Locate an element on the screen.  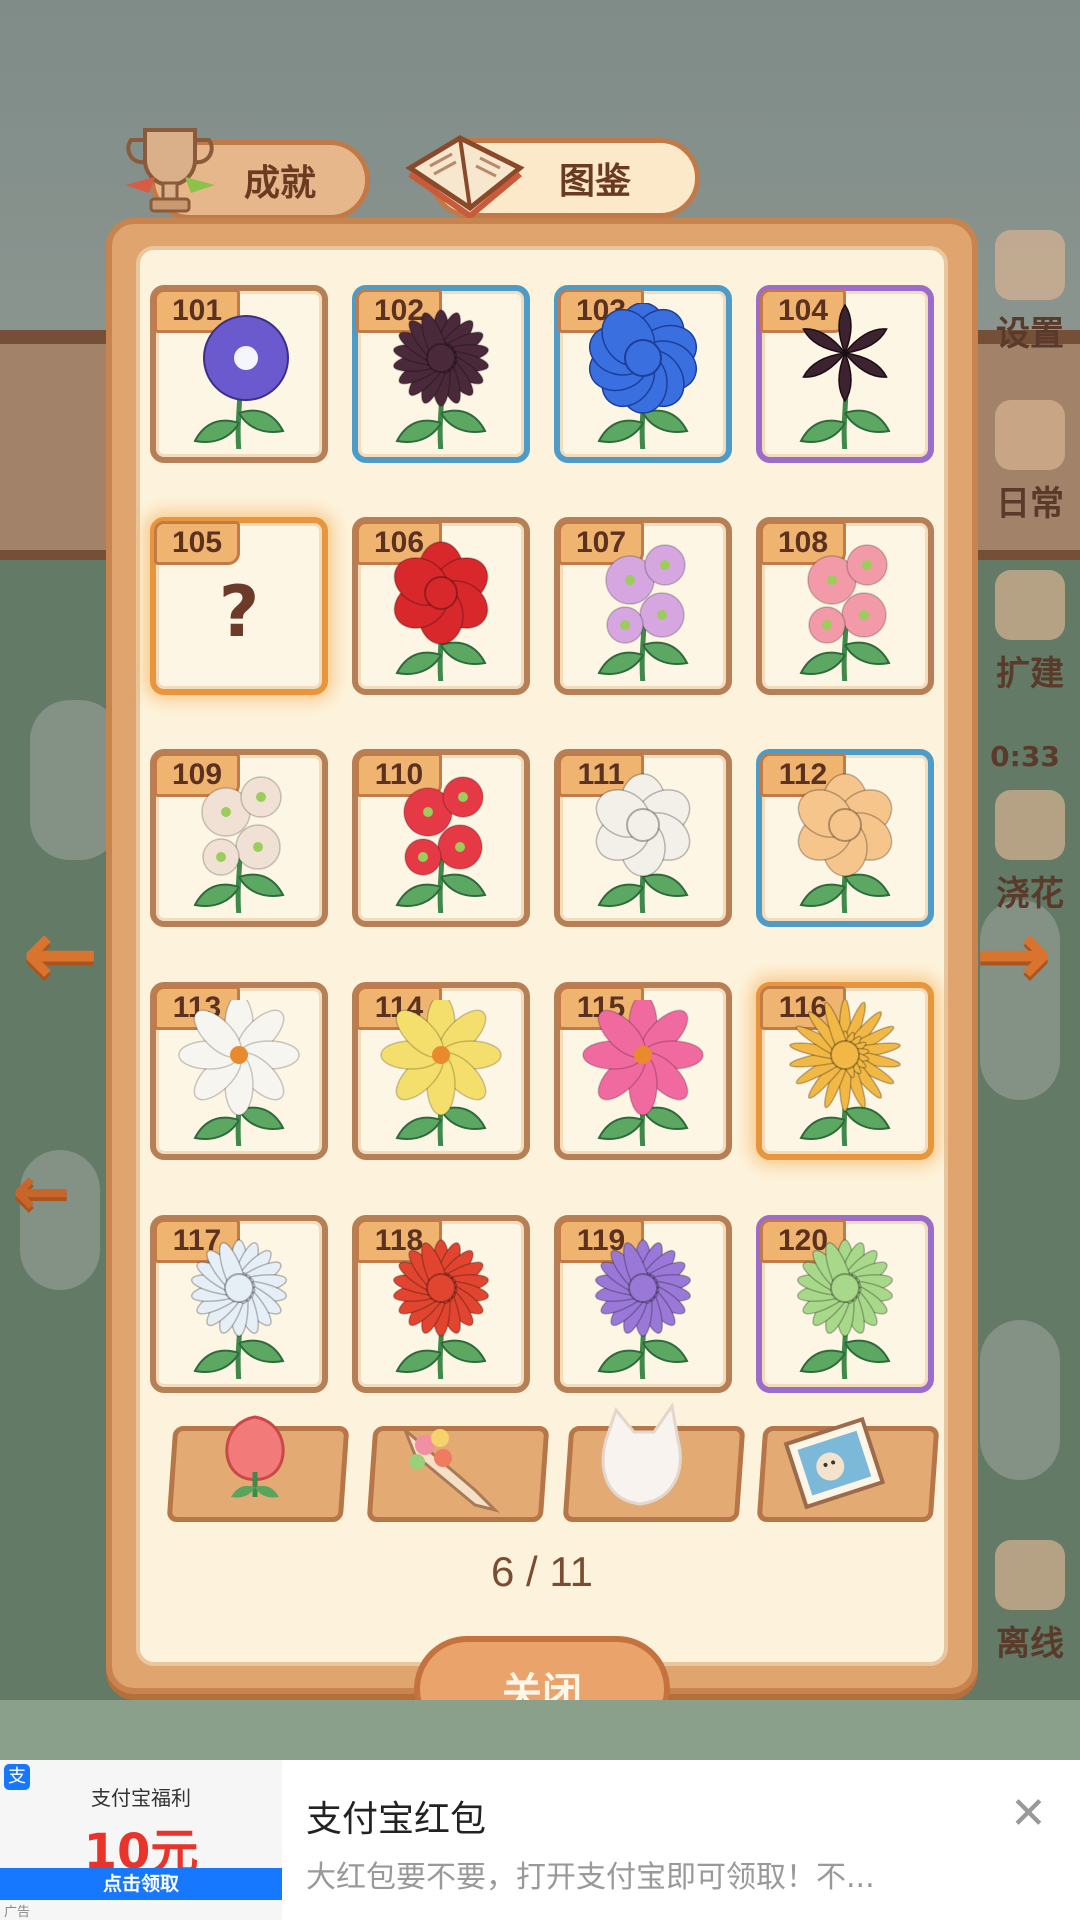
side-button-expand: 扩建 is located at coordinates (1030, 632).